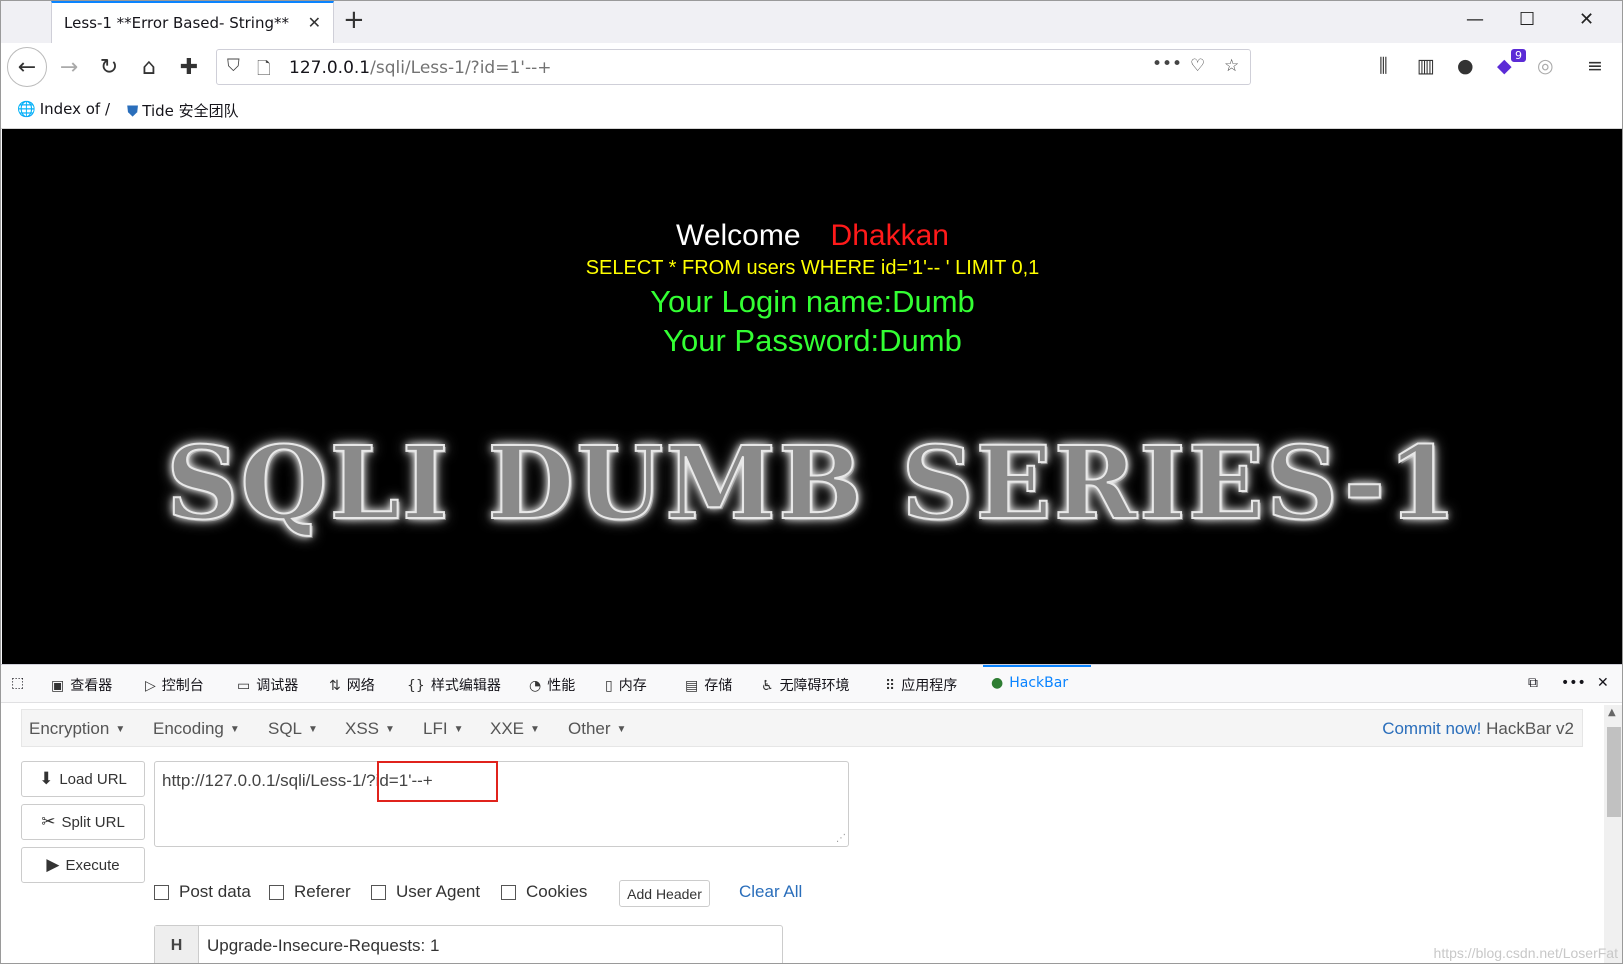  Describe the element at coordinates (443, 729) in the screenshot. I see `menu-lfi: LFI ▼` at that location.